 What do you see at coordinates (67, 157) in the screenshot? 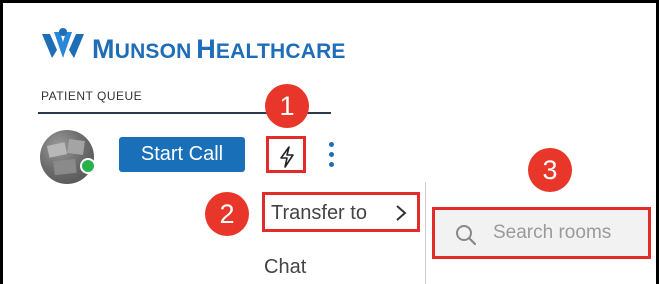
I see `patient-avatar` at bounding box center [67, 157].